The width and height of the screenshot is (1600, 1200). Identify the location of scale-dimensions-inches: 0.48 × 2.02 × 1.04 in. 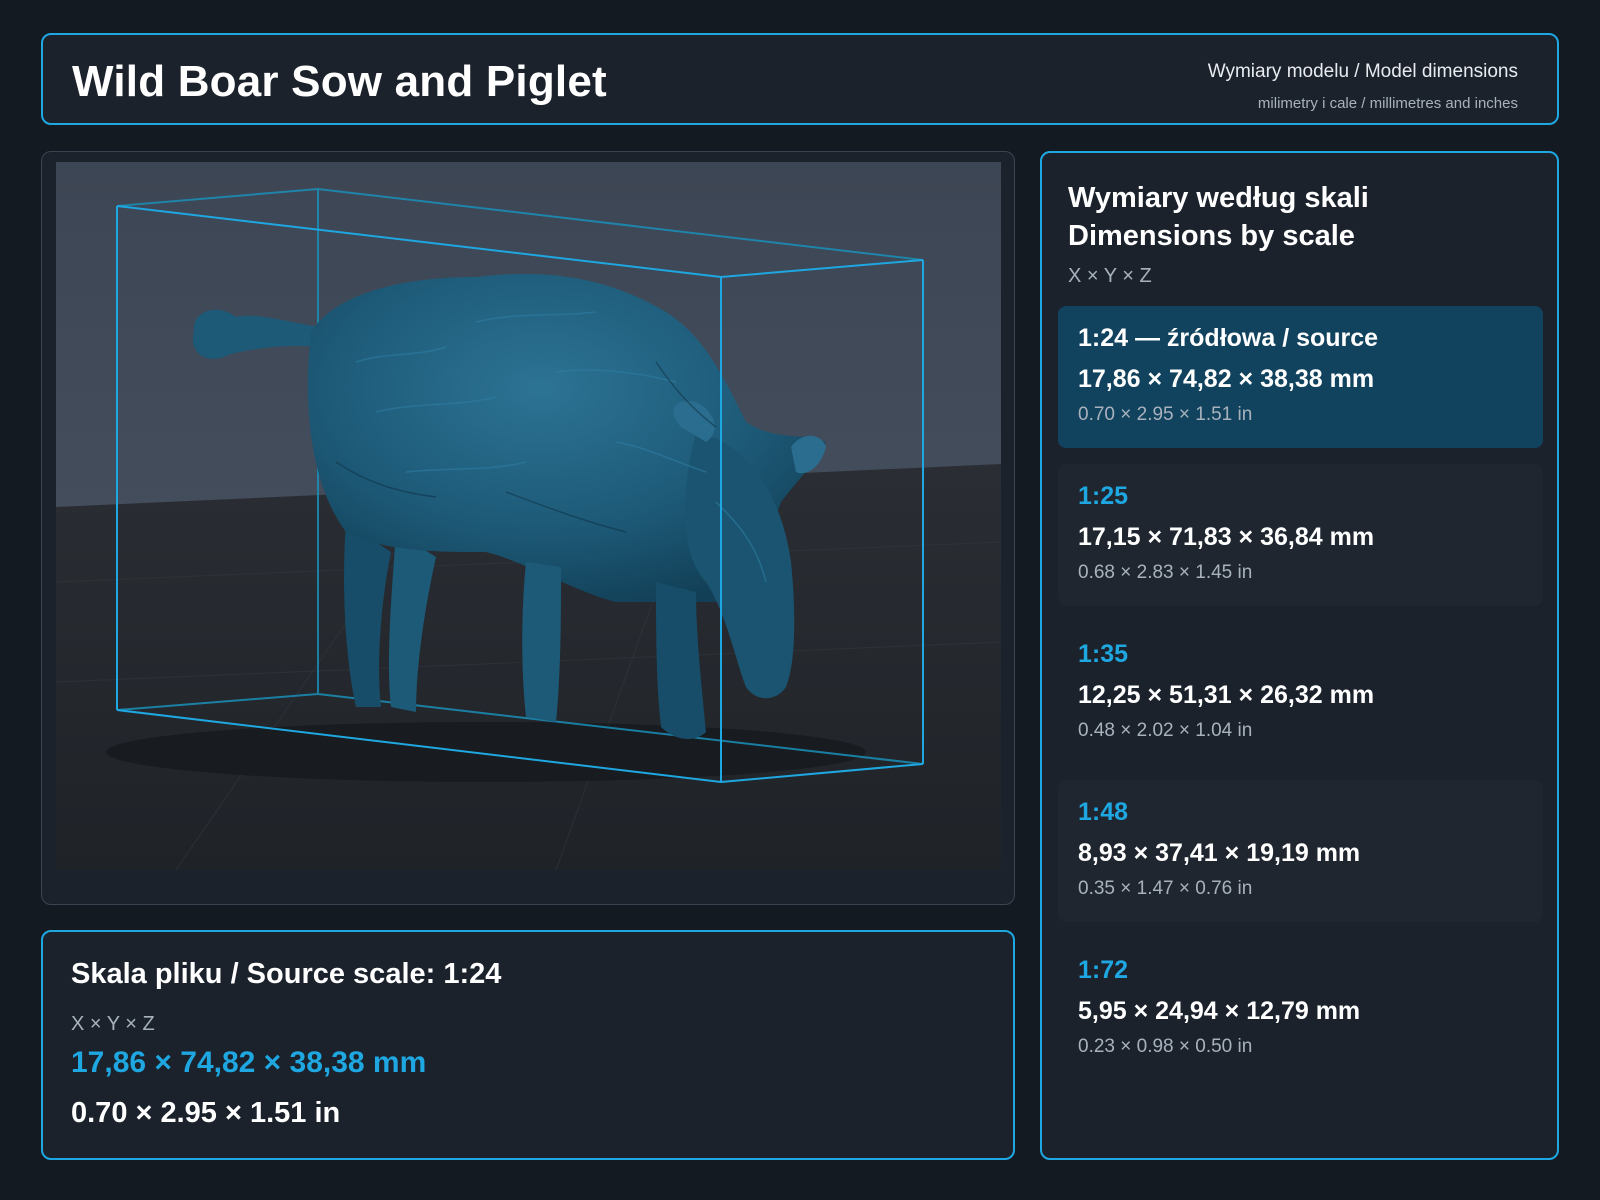
(1165, 730).